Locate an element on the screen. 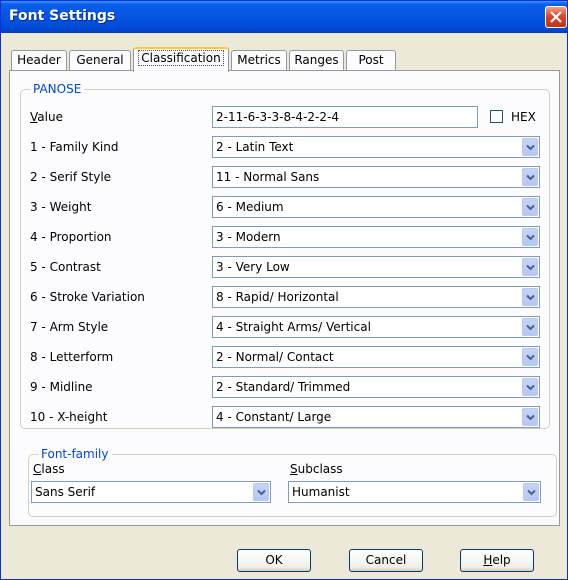 Image resolution: width=568 pixels, height=580 pixels. arm-style-dropdown-button is located at coordinates (530, 327).